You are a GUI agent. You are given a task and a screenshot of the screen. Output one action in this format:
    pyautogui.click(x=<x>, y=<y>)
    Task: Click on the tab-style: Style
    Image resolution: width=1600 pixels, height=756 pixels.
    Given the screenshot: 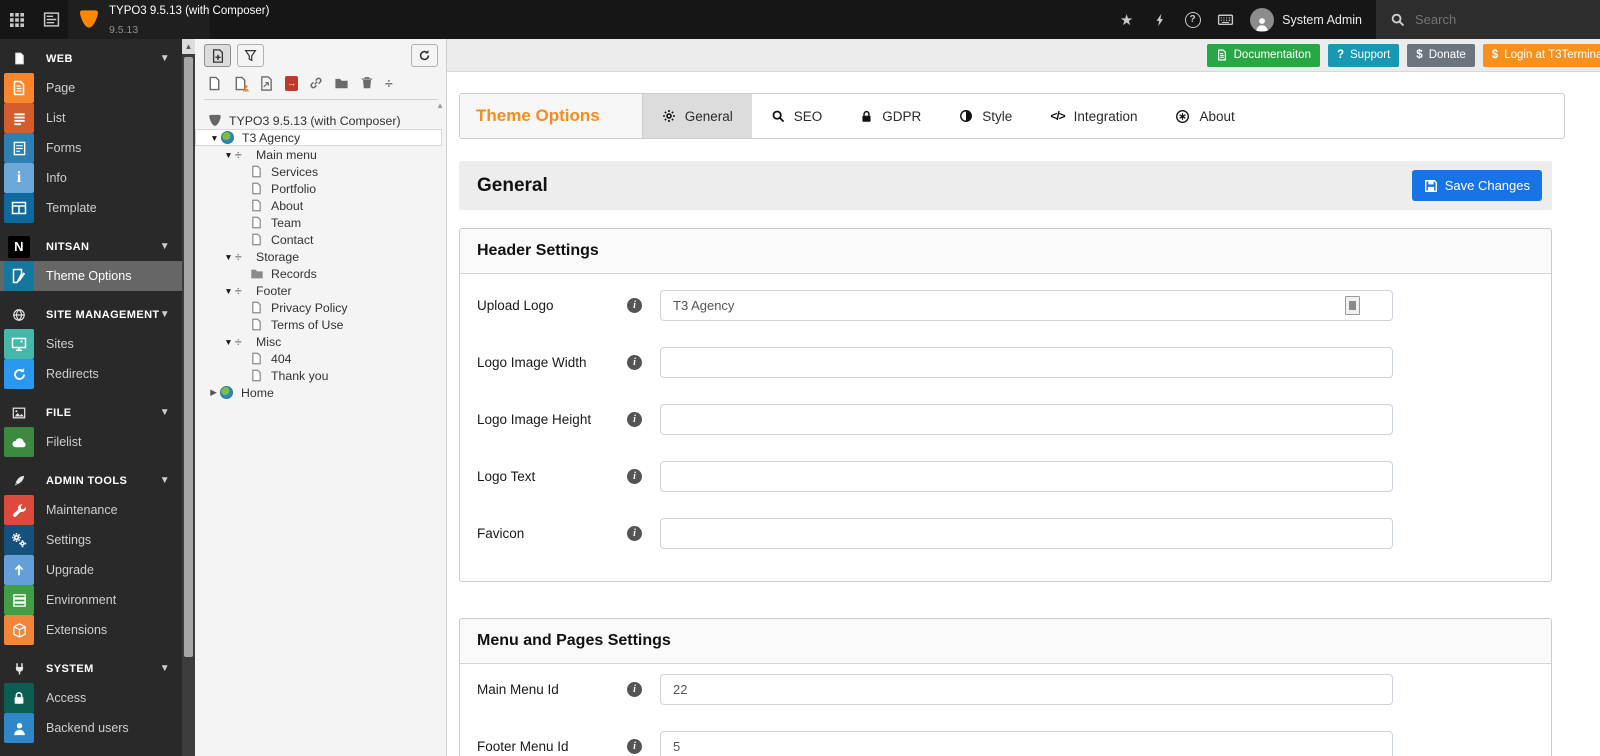 What is the action you would take?
    pyautogui.click(x=985, y=116)
    